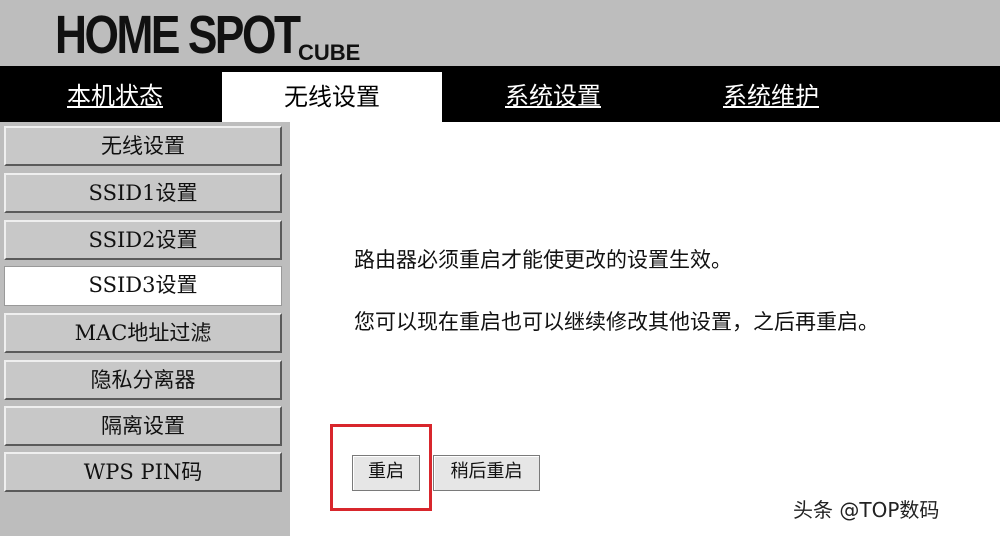  What do you see at coordinates (386, 473) in the screenshot?
I see `reboot-button: 重启` at bounding box center [386, 473].